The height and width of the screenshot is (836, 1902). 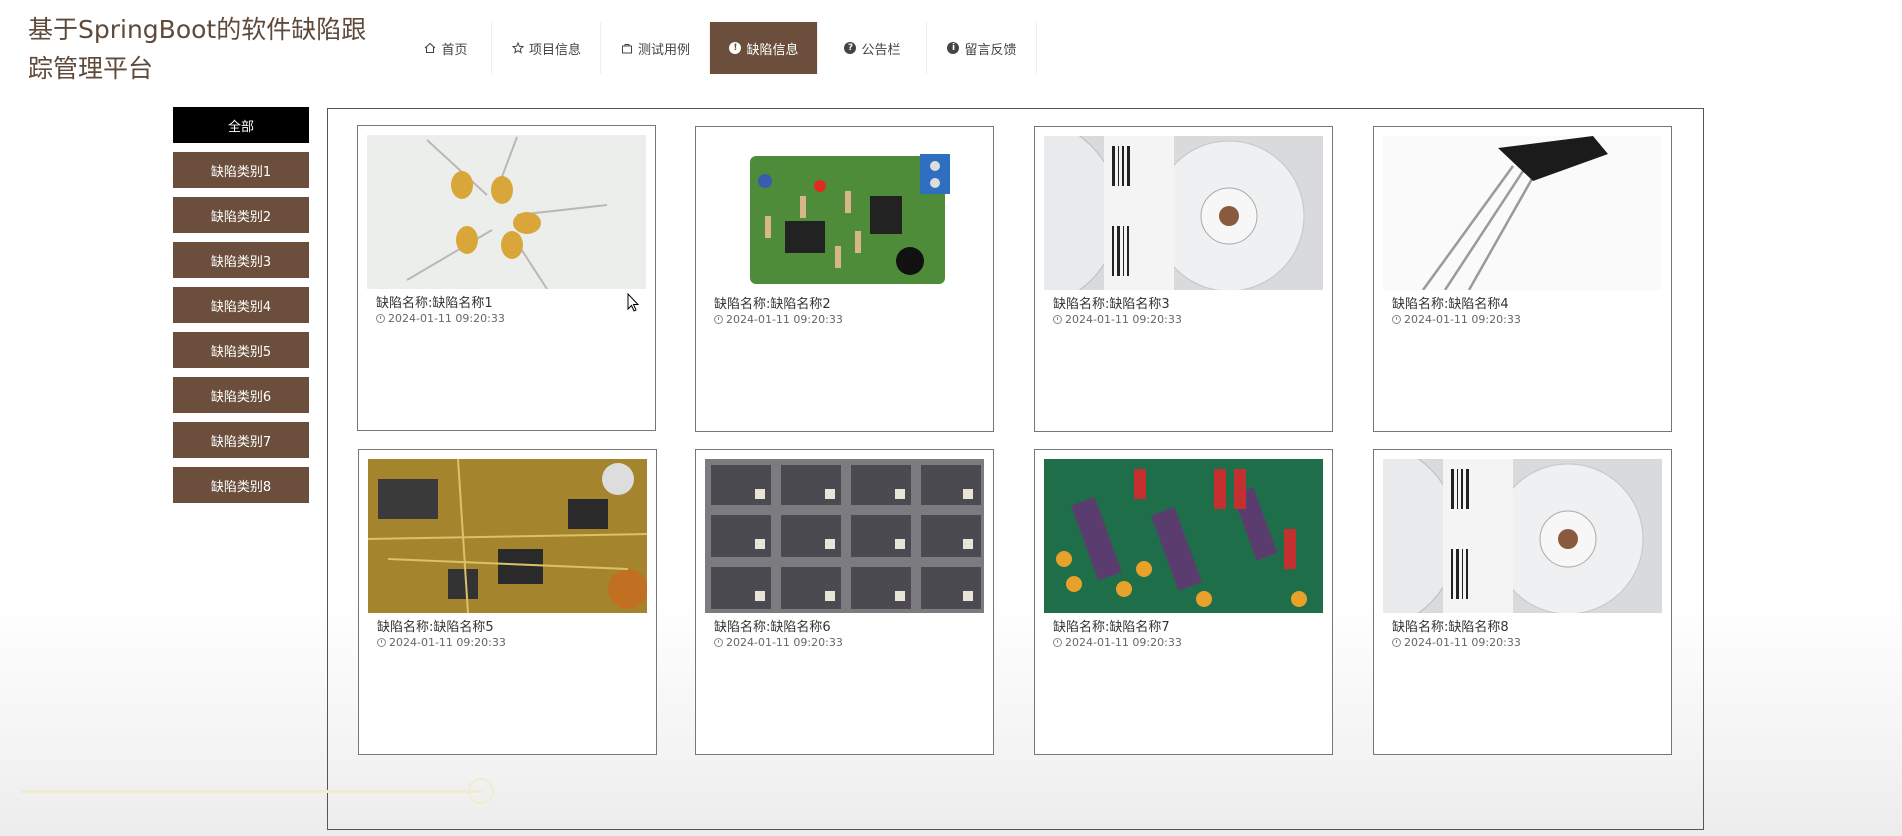 I want to click on defect-card: 缺陷名称:缺陷名称4 2024-01-11 09:20:33, so click(x=1522, y=279).